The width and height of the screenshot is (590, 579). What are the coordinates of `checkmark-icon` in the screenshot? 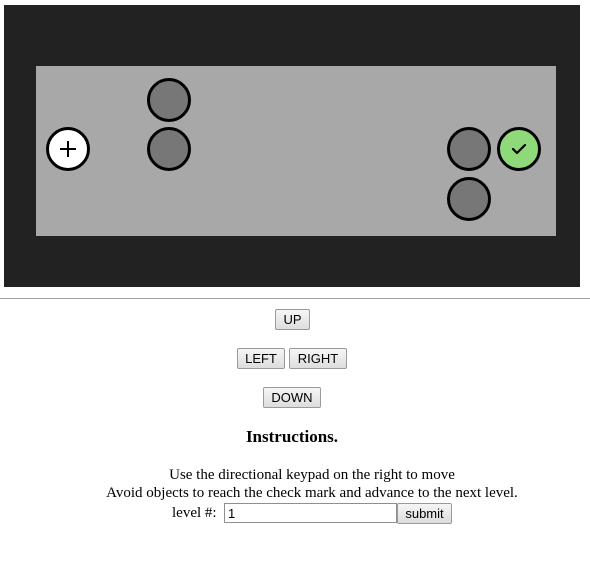 It's located at (519, 149).